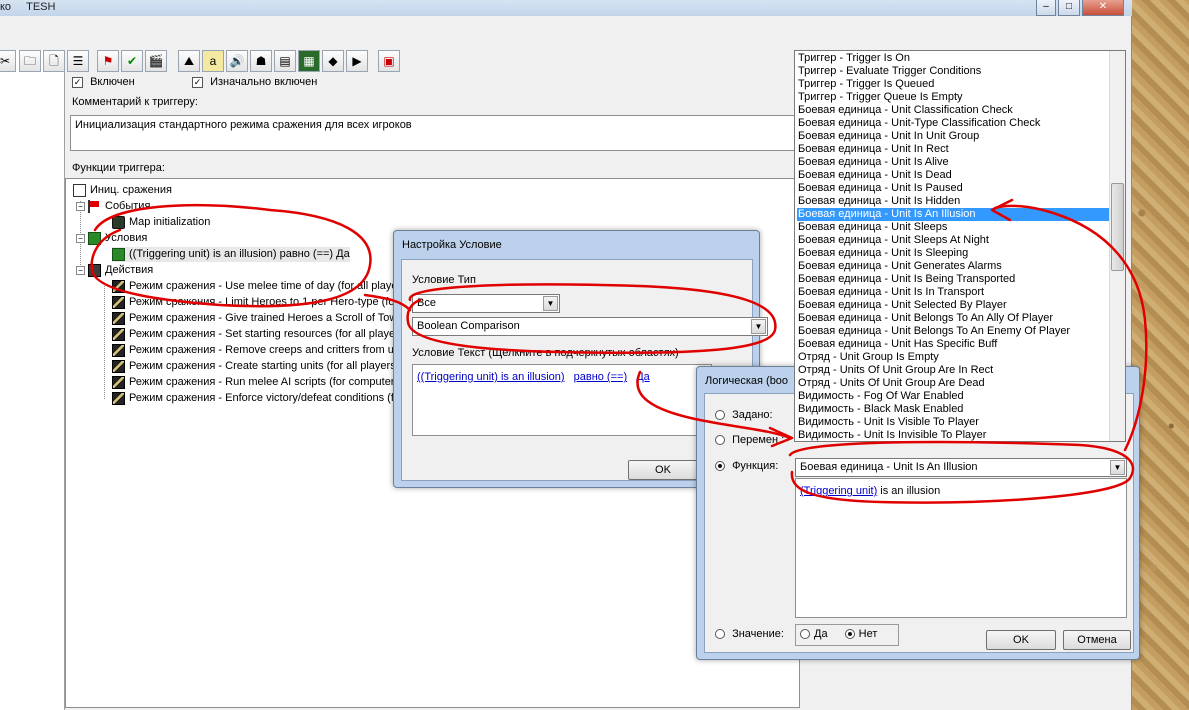 The image size is (1189, 710). What do you see at coordinates (30, 61) in the screenshot?
I see `open-folder-icon: 🗀` at bounding box center [30, 61].